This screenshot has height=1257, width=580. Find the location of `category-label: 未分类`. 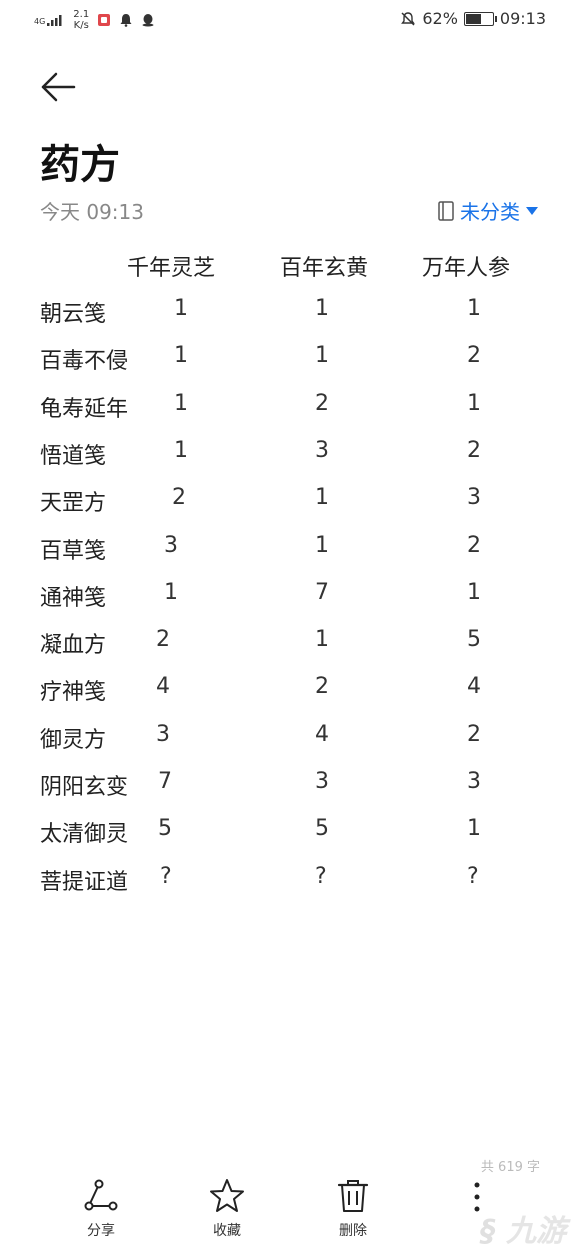

category-label: 未分类 is located at coordinates (490, 212).